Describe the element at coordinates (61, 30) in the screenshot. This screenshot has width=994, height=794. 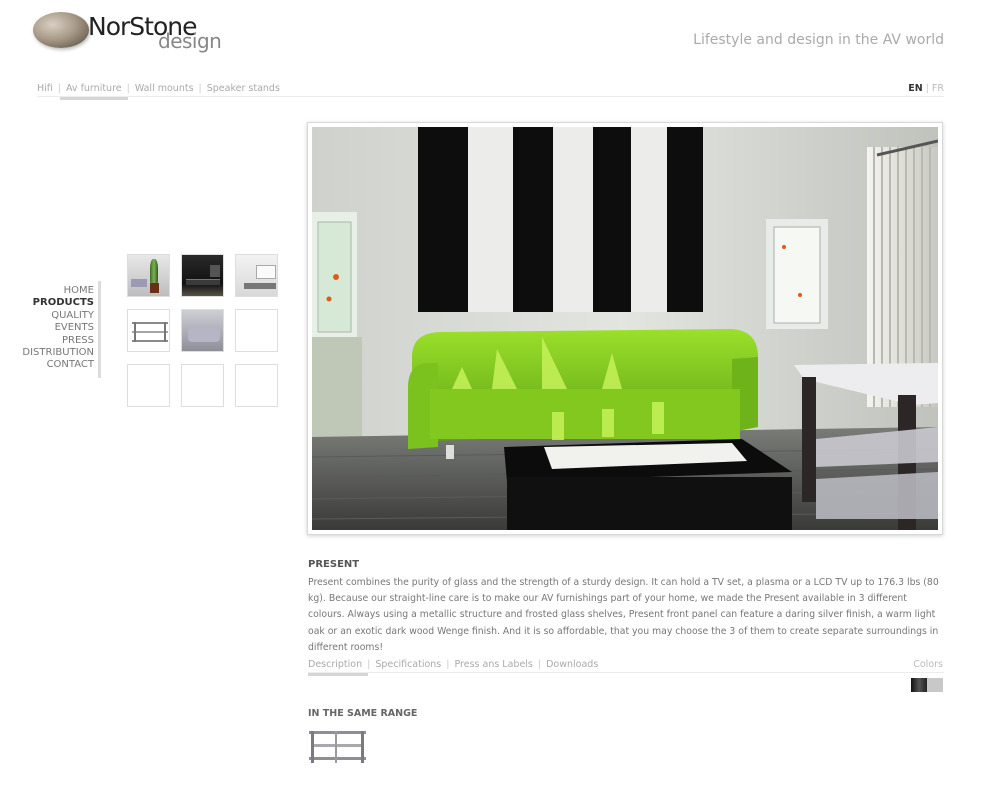
I see `stone-logo-icon` at that location.